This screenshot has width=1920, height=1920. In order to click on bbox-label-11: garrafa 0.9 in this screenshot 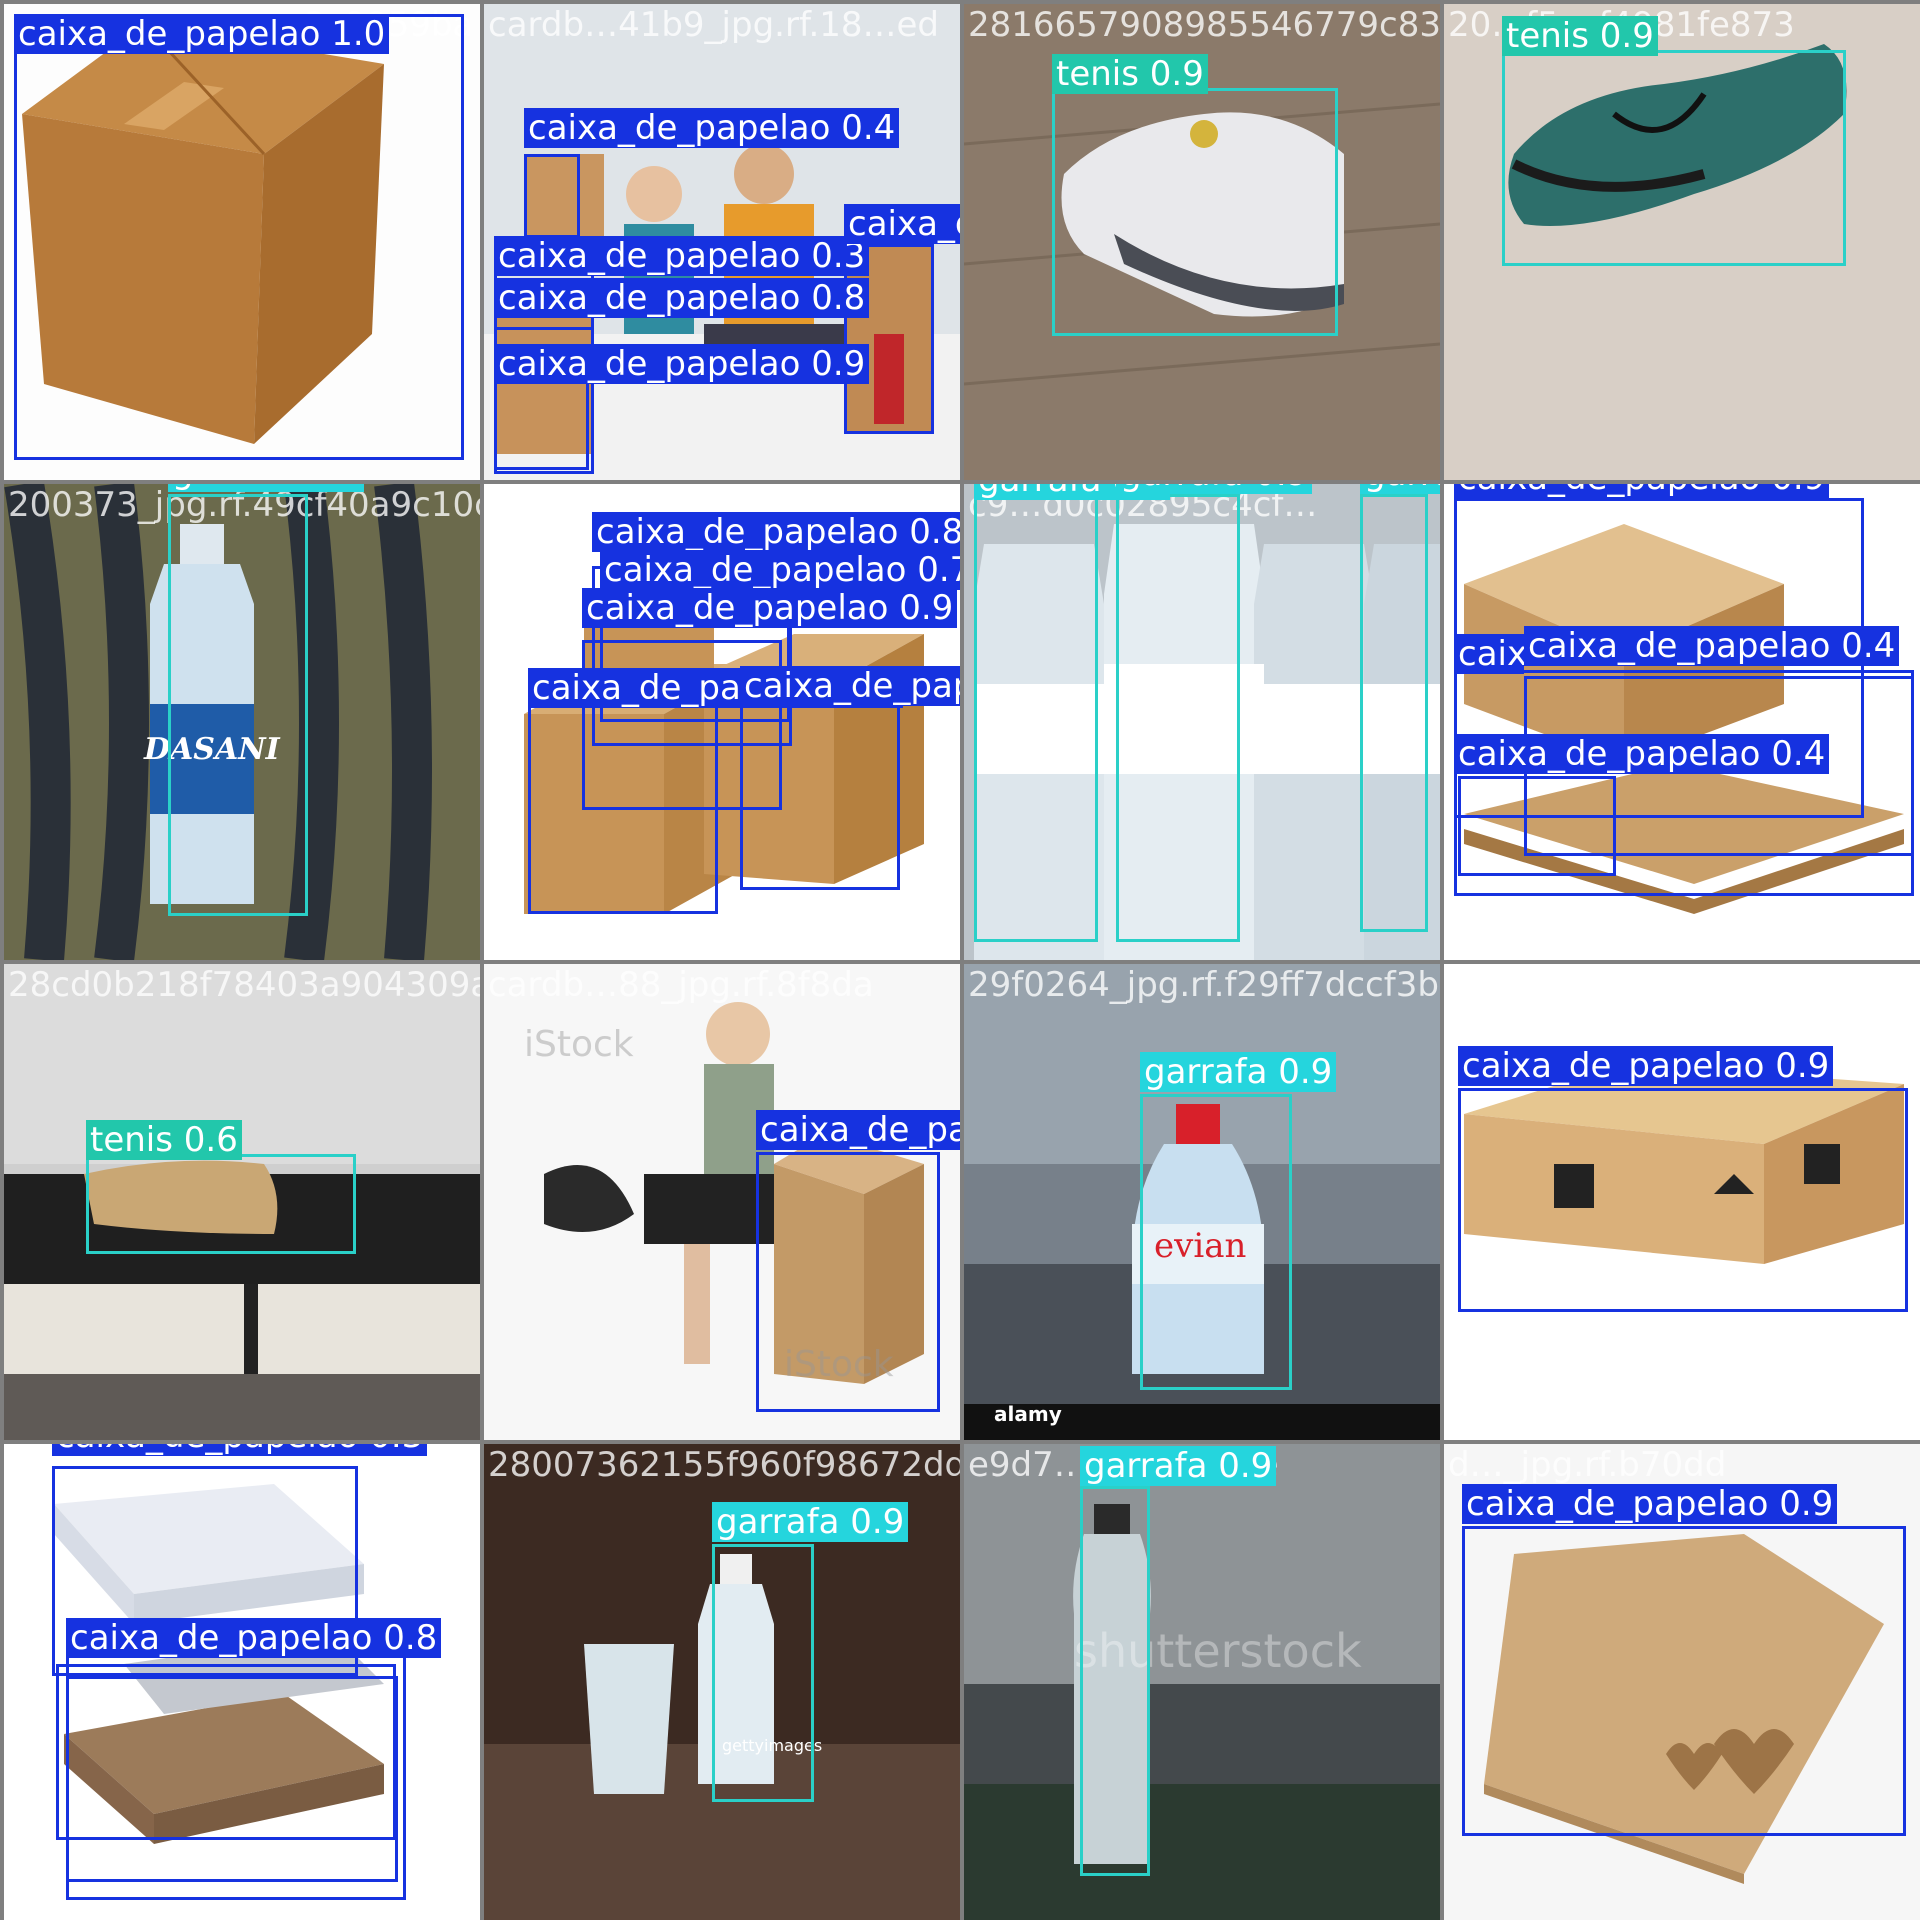, I will do `click(1238, 1072)`.